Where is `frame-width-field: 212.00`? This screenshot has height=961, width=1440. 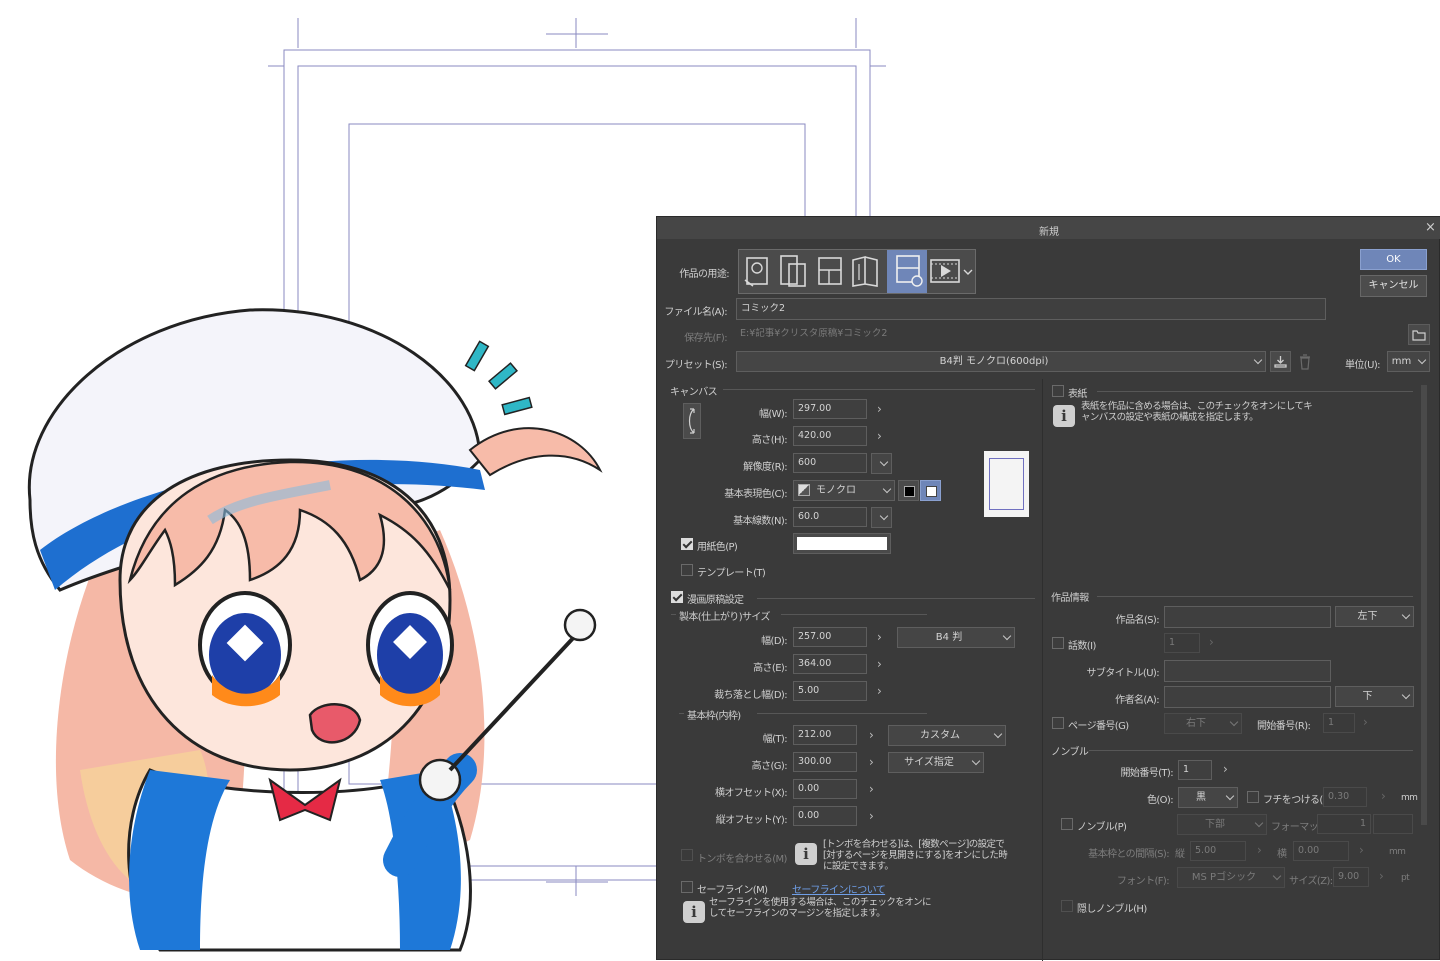 frame-width-field: 212.00 is located at coordinates (825, 735).